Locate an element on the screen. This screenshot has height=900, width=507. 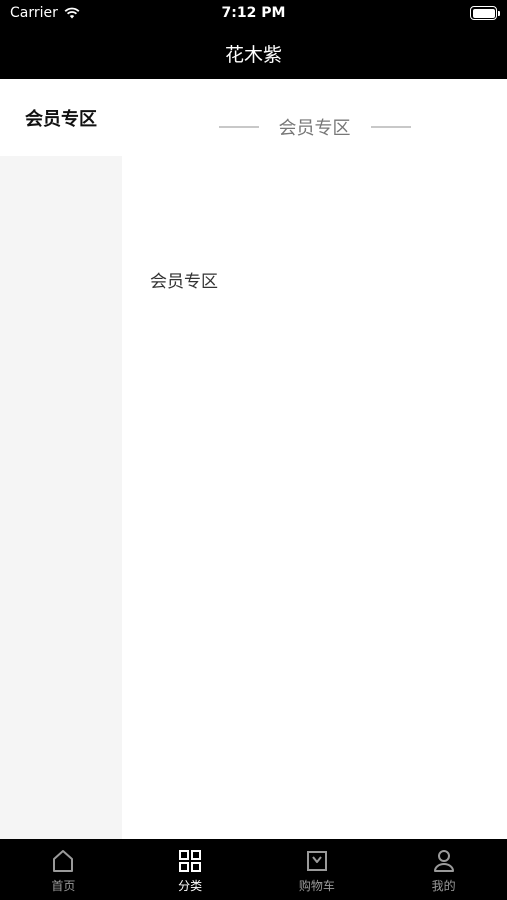
sidebar-item-label: 会员专区 is located at coordinates (61, 119).